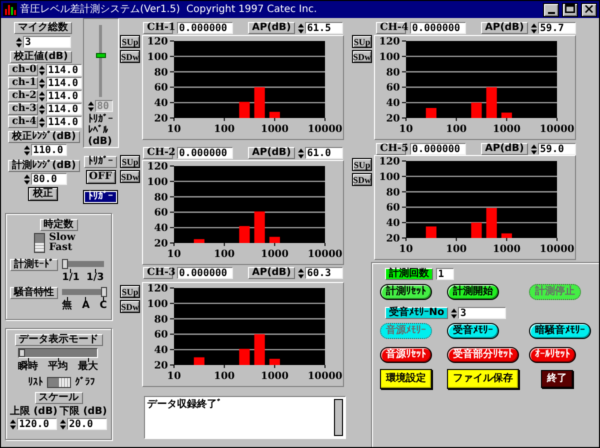 This screenshot has height=448, width=600. What do you see at coordinates (483, 379) in the screenshot?
I see `action-button: ファイル保存` at bounding box center [483, 379].